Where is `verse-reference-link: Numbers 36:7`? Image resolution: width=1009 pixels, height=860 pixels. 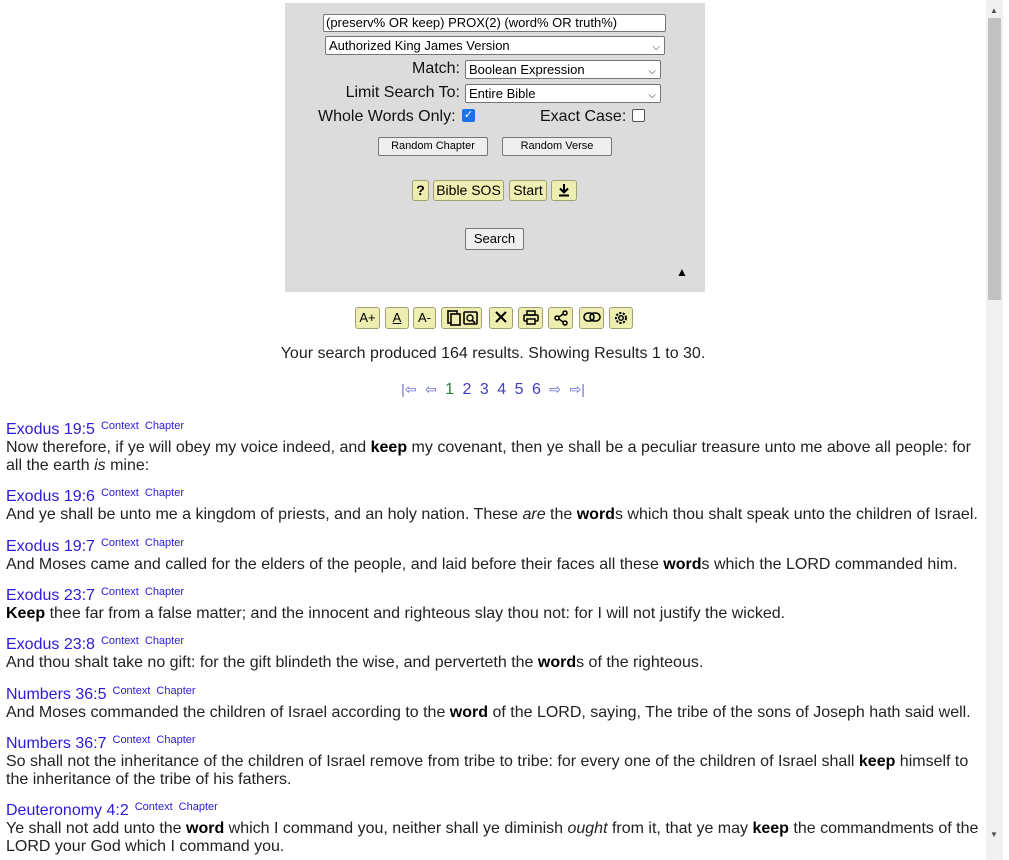 verse-reference-link: Numbers 36:7 is located at coordinates (56, 743).